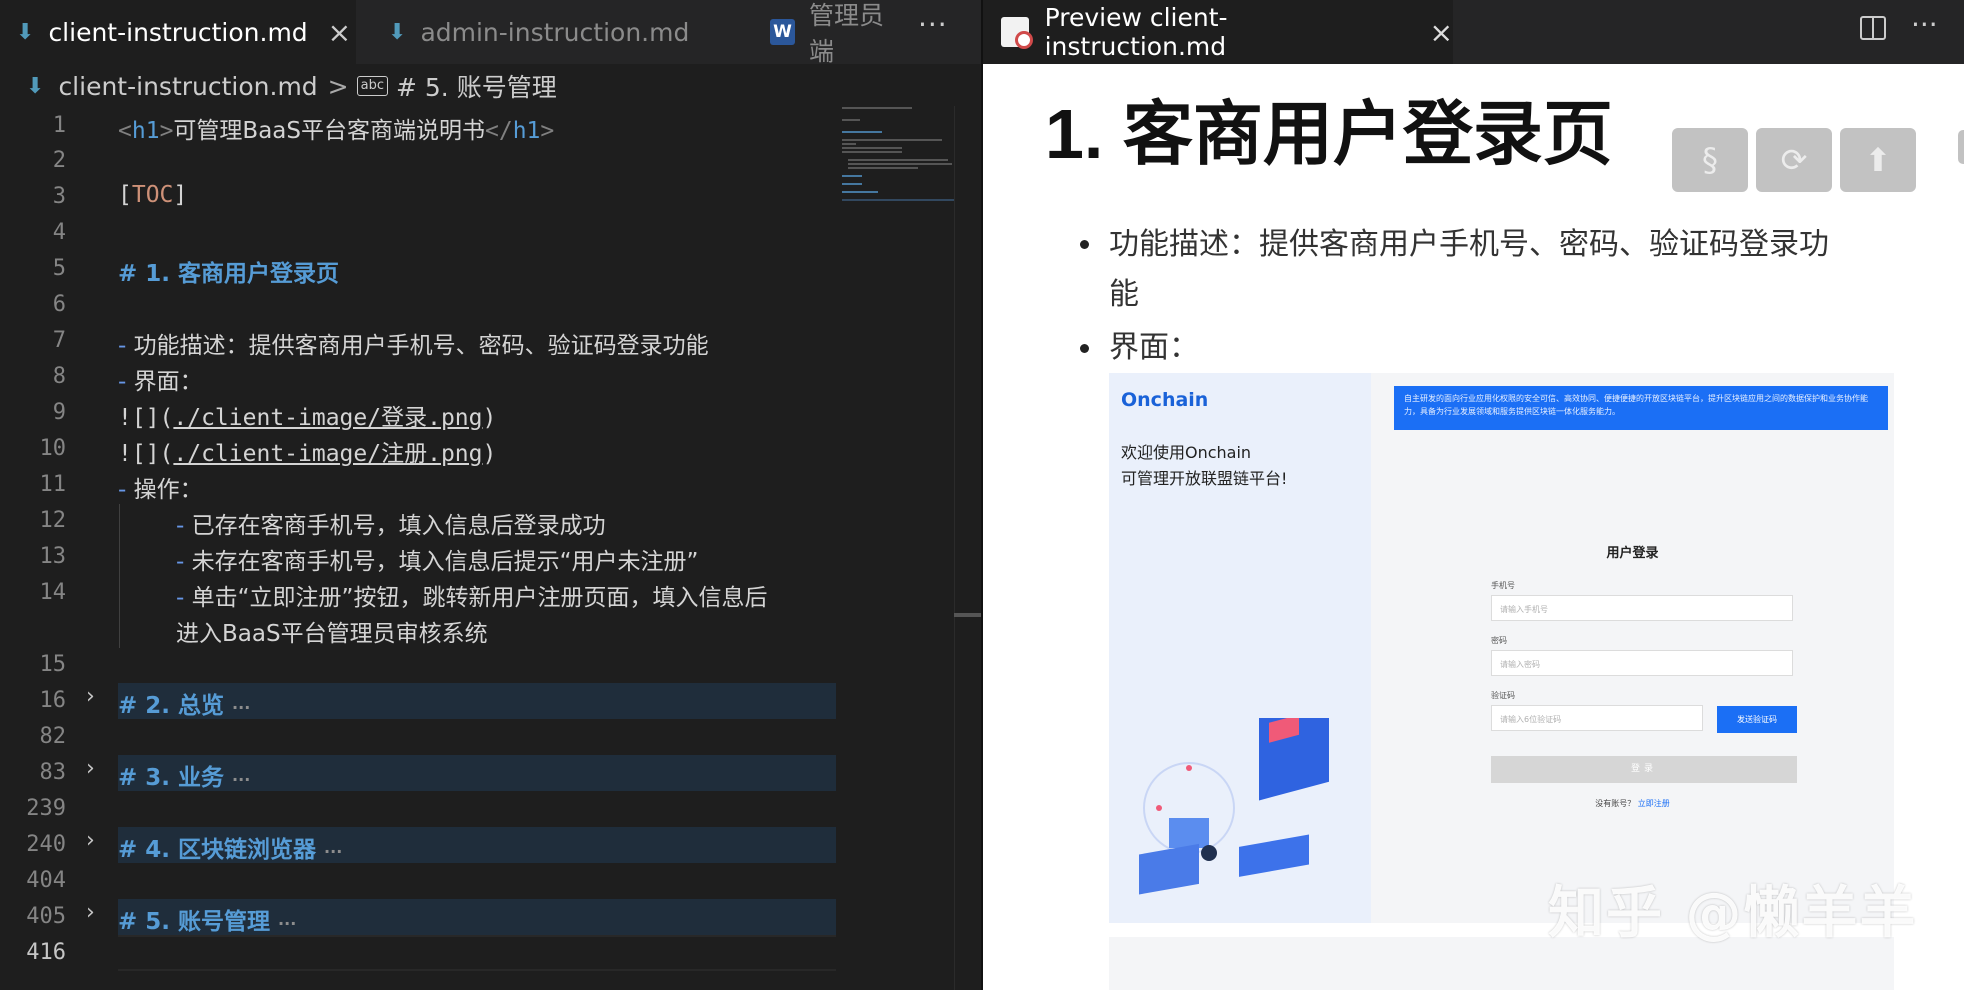 This screenshot has height=990, width=1964. I want to click on current-line-highlight, so click(477, 953).